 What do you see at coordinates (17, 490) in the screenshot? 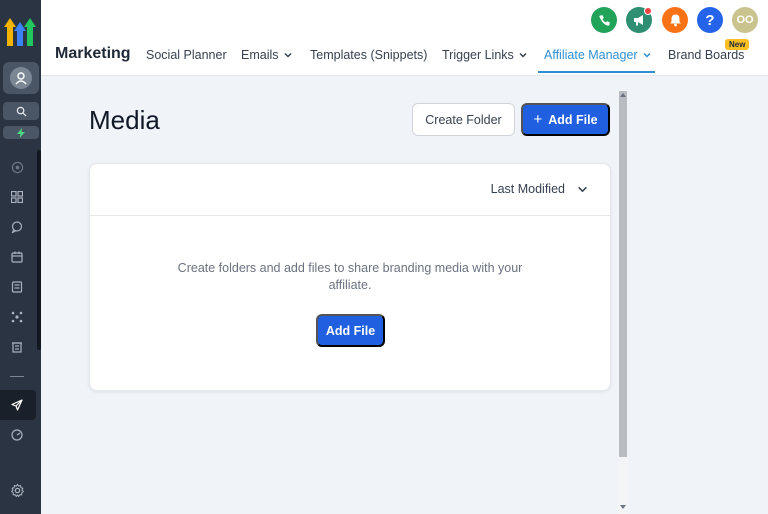
I see `gear-icon` at bounding box center [17, 490].